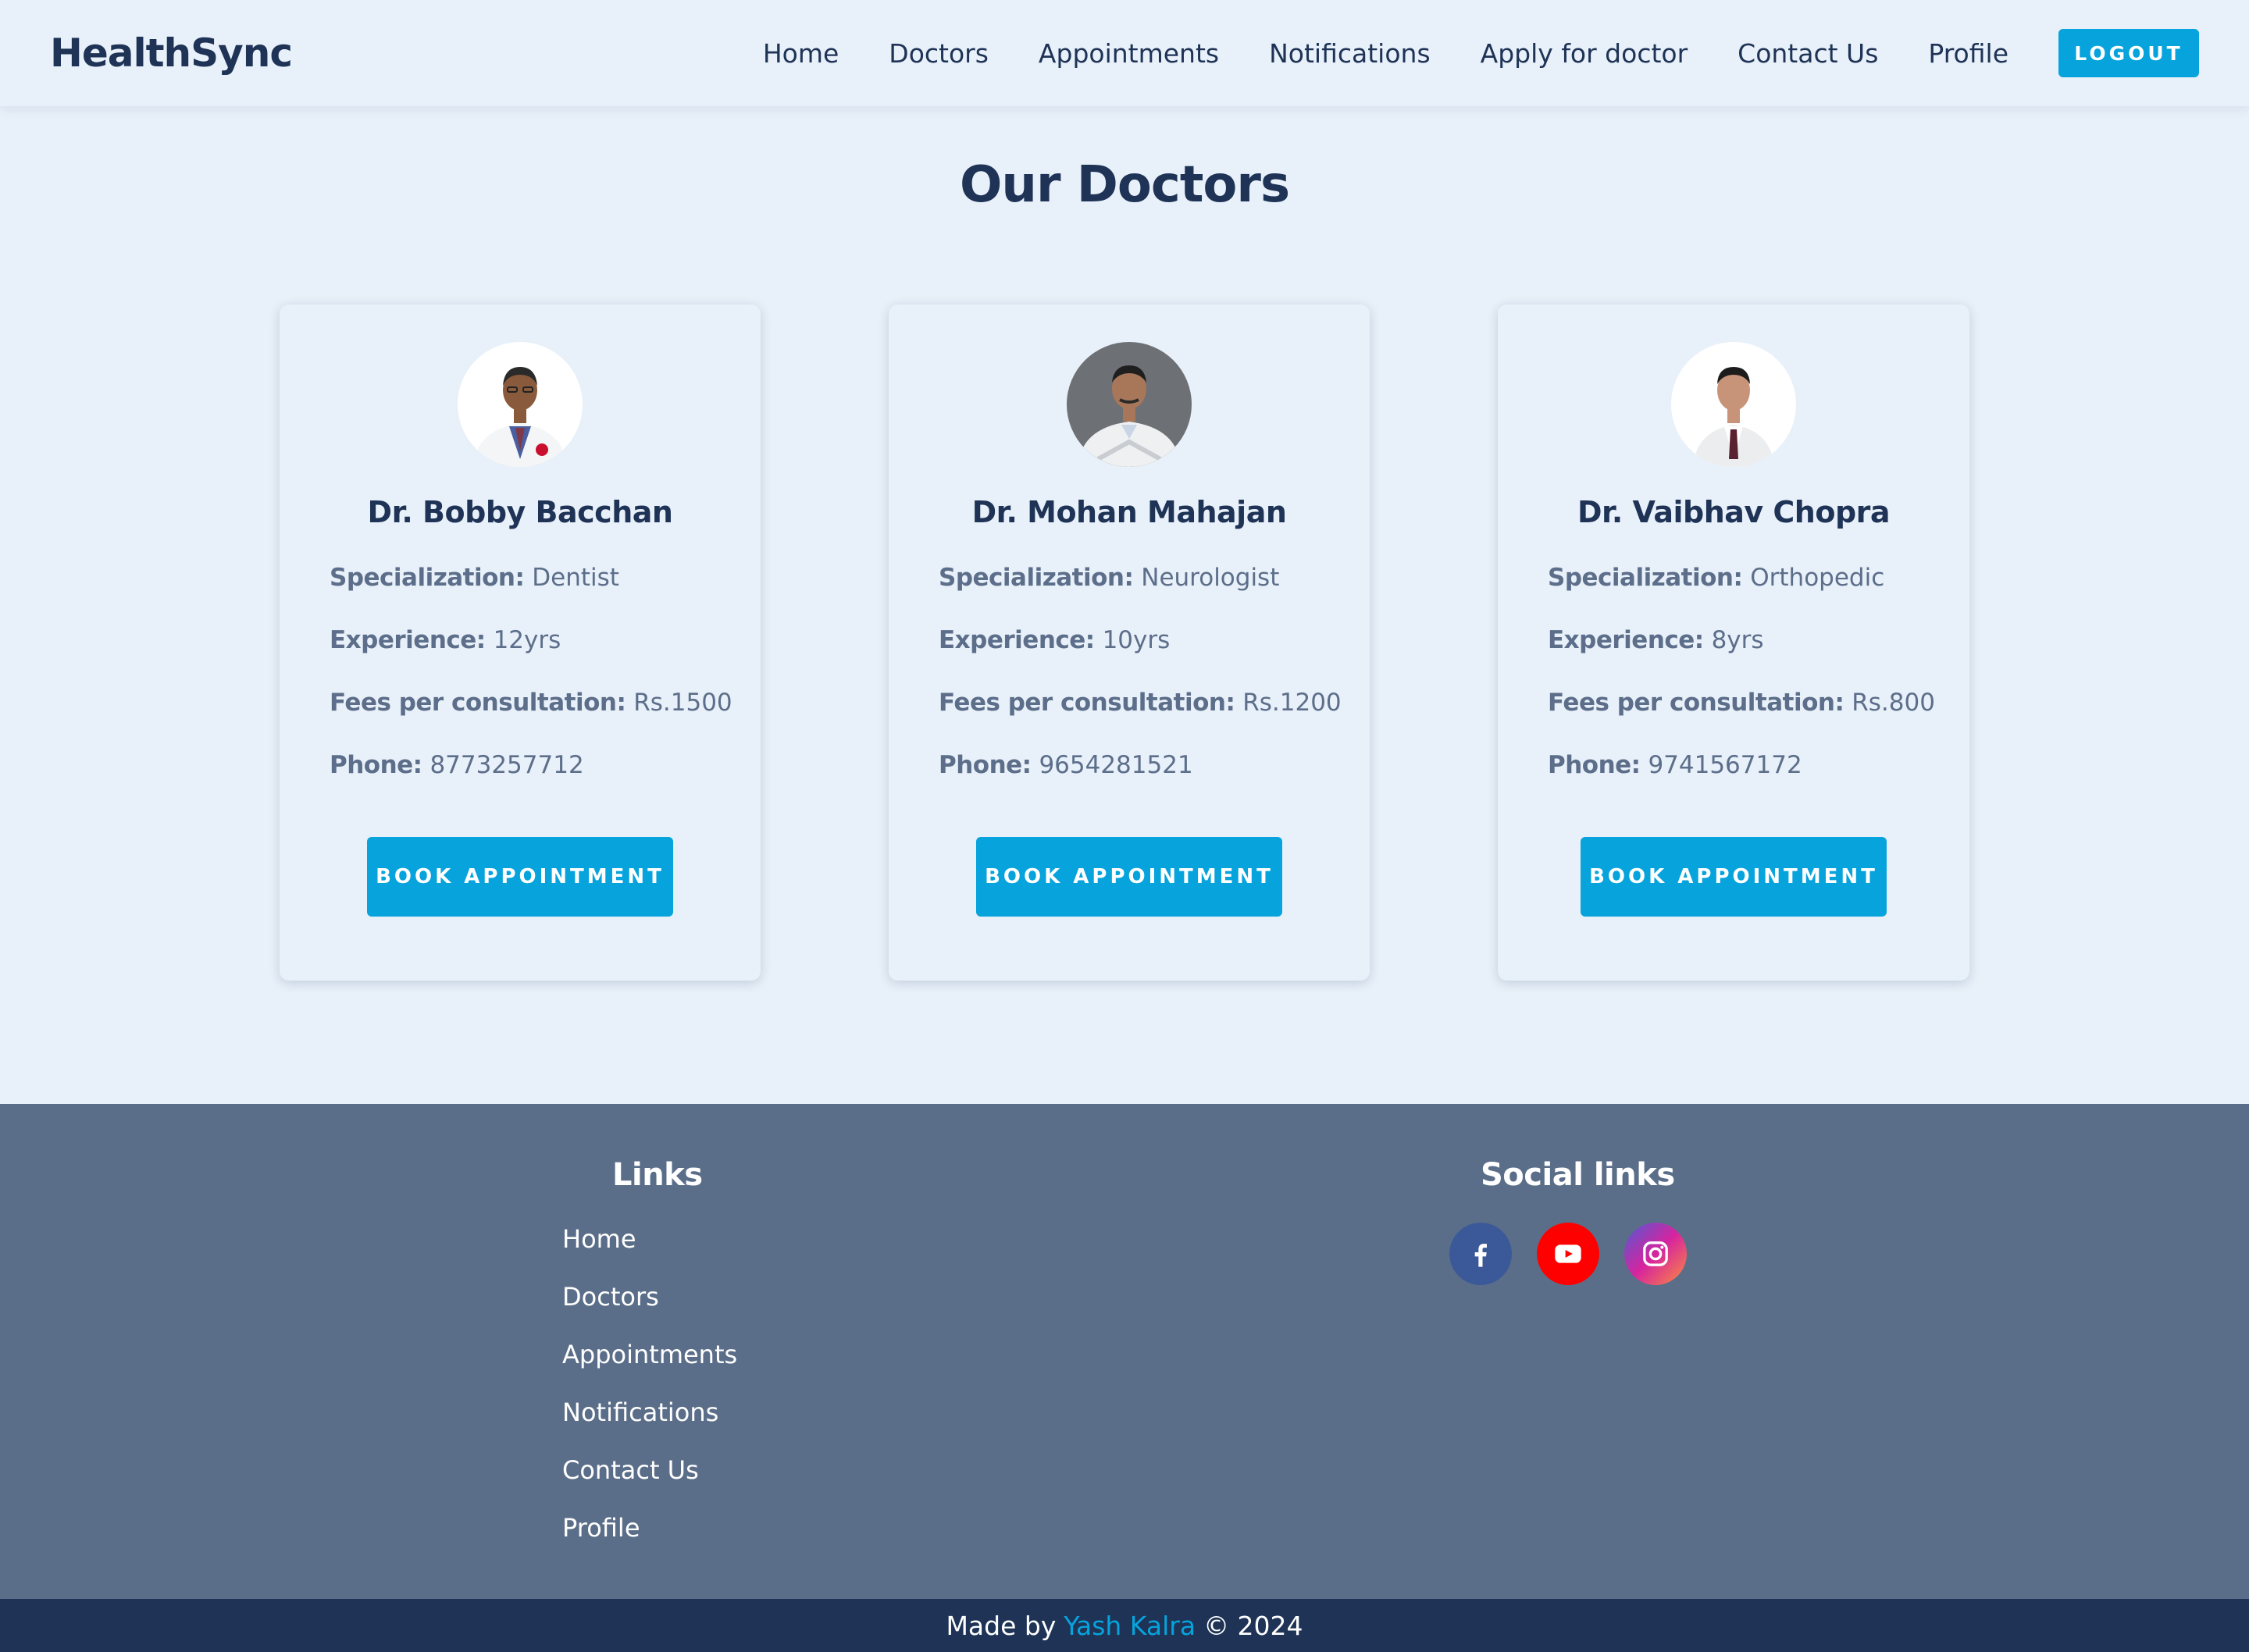 The height and width of the screenshot is (1652, 2249). What do you see at coordinates (171, 53) in the screenshot?
I see `brand-logo: HealthSync` at bounding box center [171, 53].